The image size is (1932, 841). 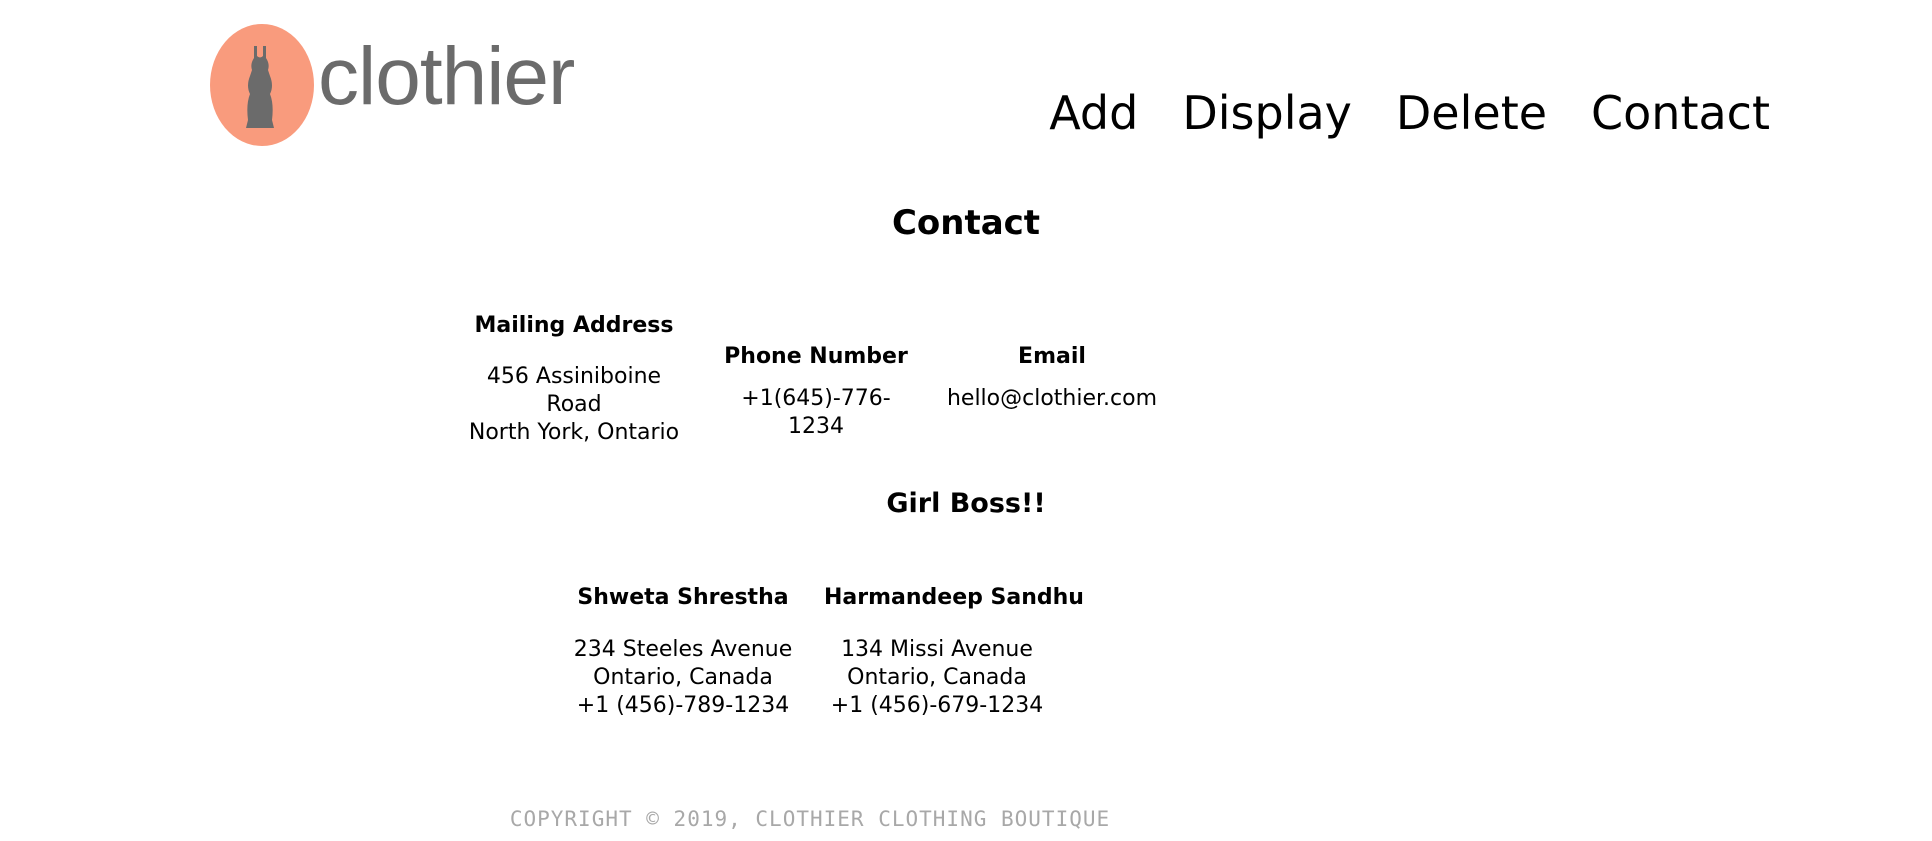 I want to click on logo-link: clothier, so click(x=392, y=85).